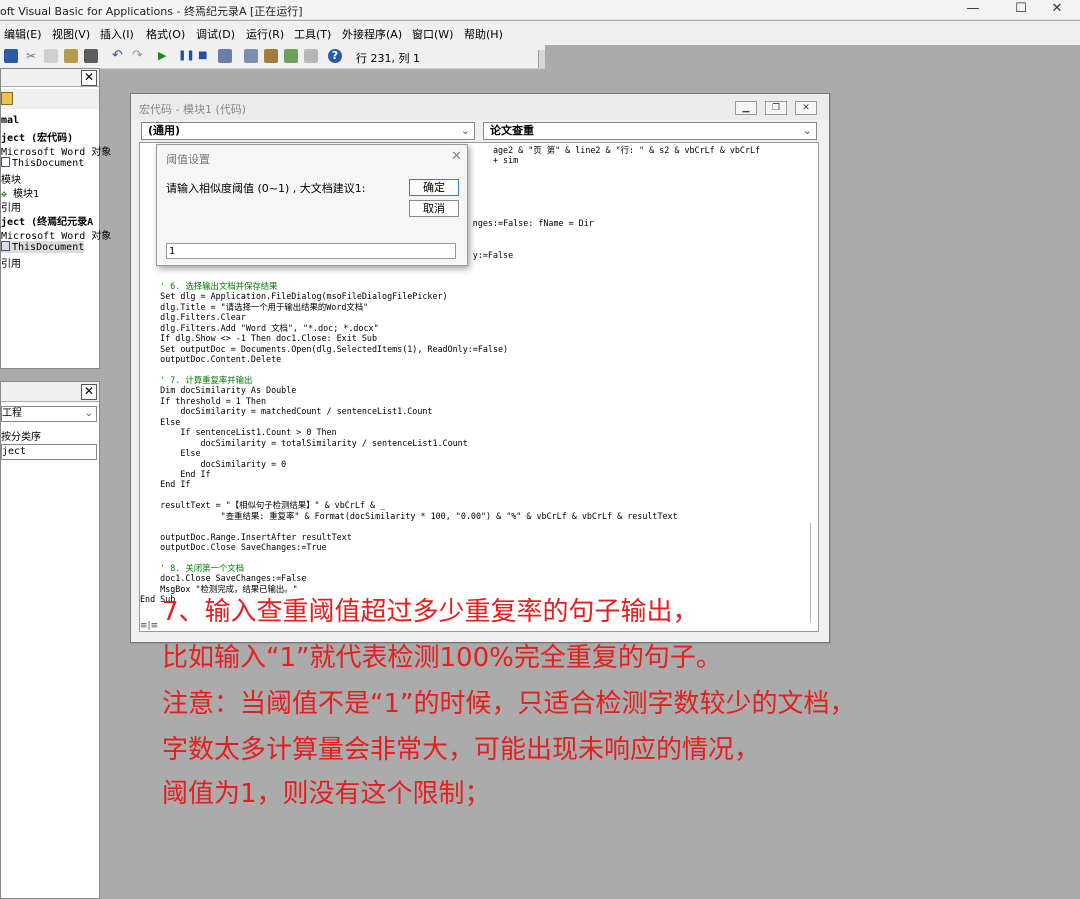 This screenshot has width=1080, height=899. What do you see at coordinates (233, 547) in the screenshot?
I see `code-line: outputDoc.Close SaveChanges:=True` at bounding box center [233, 547].